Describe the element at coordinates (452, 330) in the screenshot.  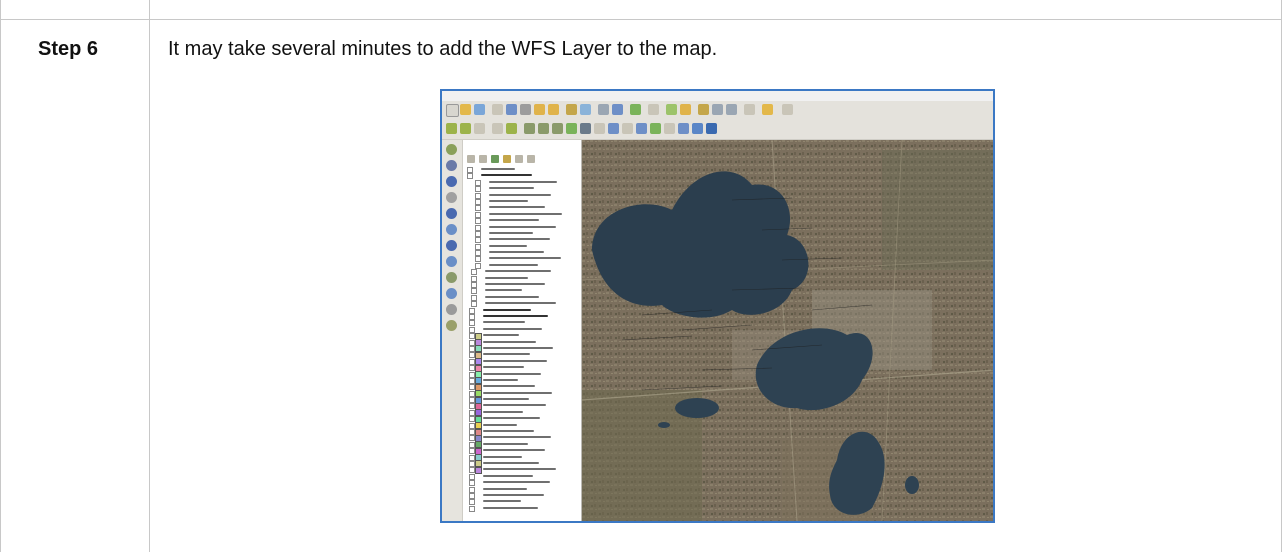
I see `qgis-left-toolstrip` at that location.